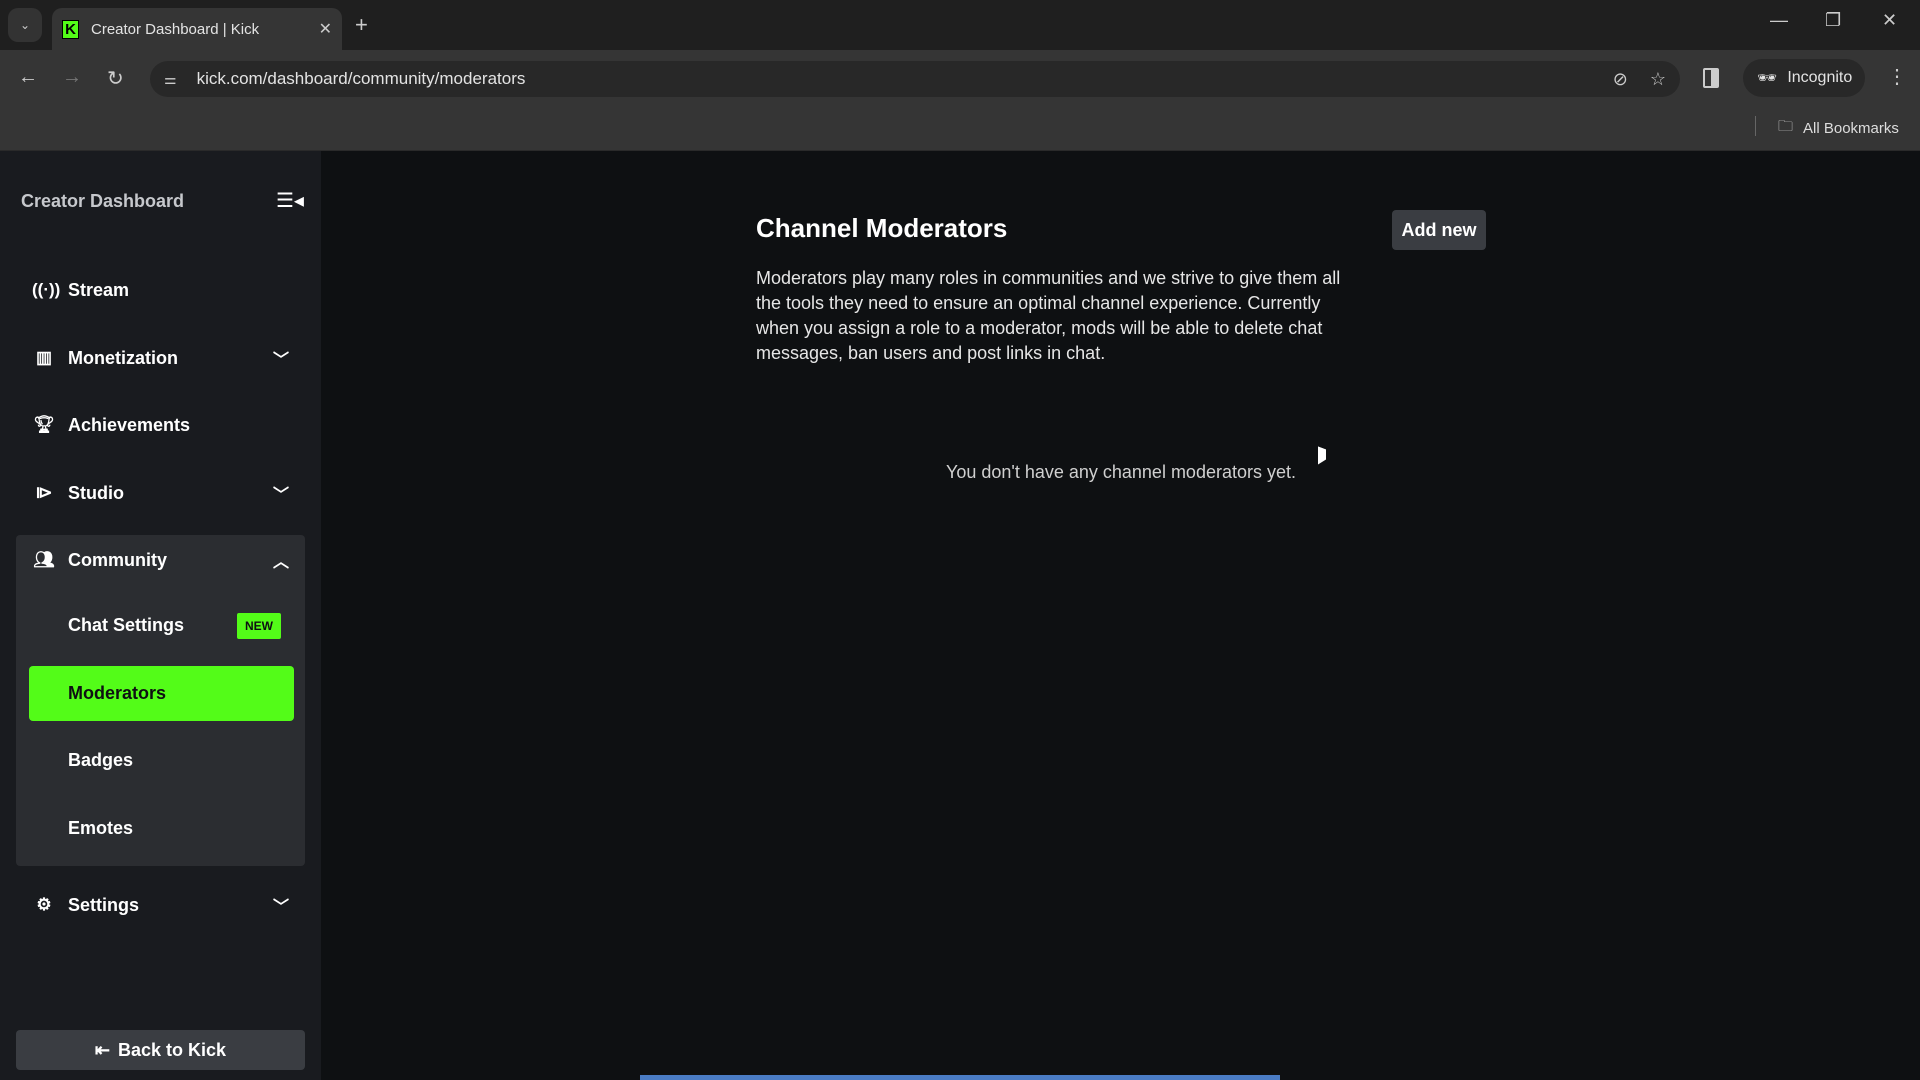  I want to click on eye-off-icon: ⊘, so click(1620, 79).